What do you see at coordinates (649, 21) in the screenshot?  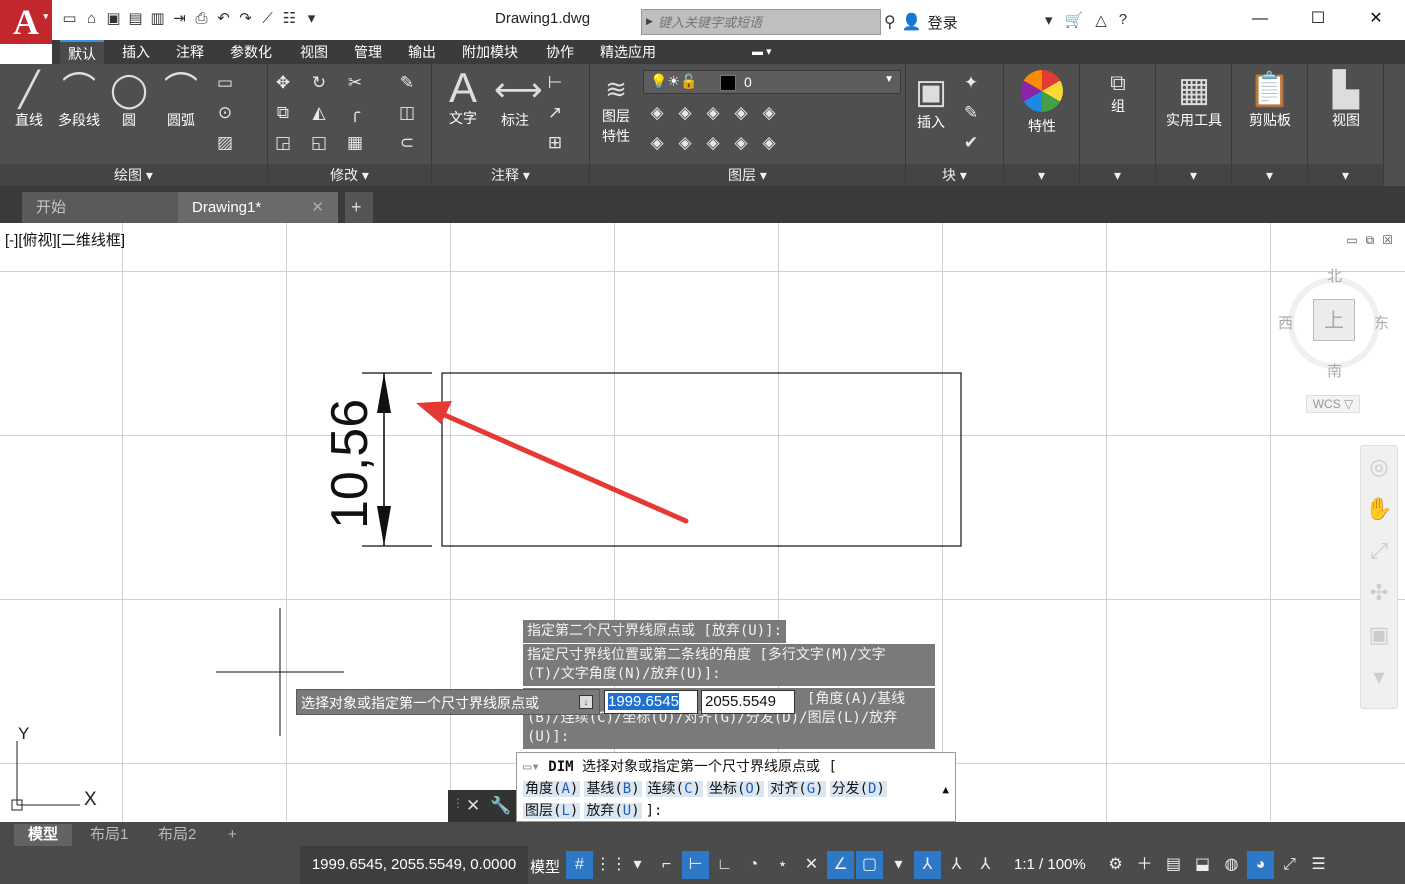 I see `search-expand-icon: ▶` at bounding box center [649, 21].